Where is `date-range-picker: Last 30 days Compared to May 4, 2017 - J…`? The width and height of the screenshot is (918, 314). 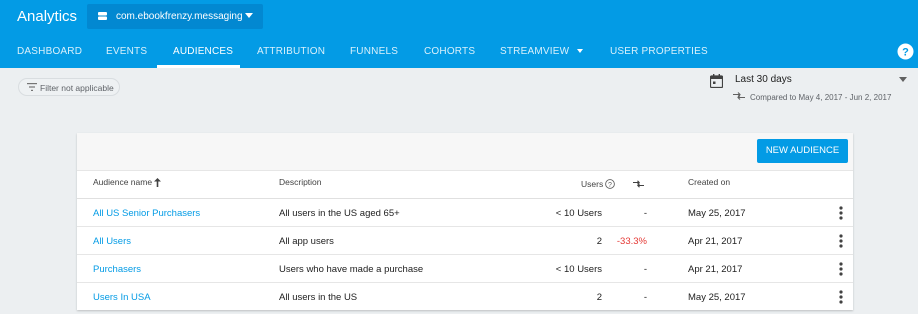 date-range-picker: Last 30 days Compared to May 4, 2017 - J… is located at coordinates (808, 90).